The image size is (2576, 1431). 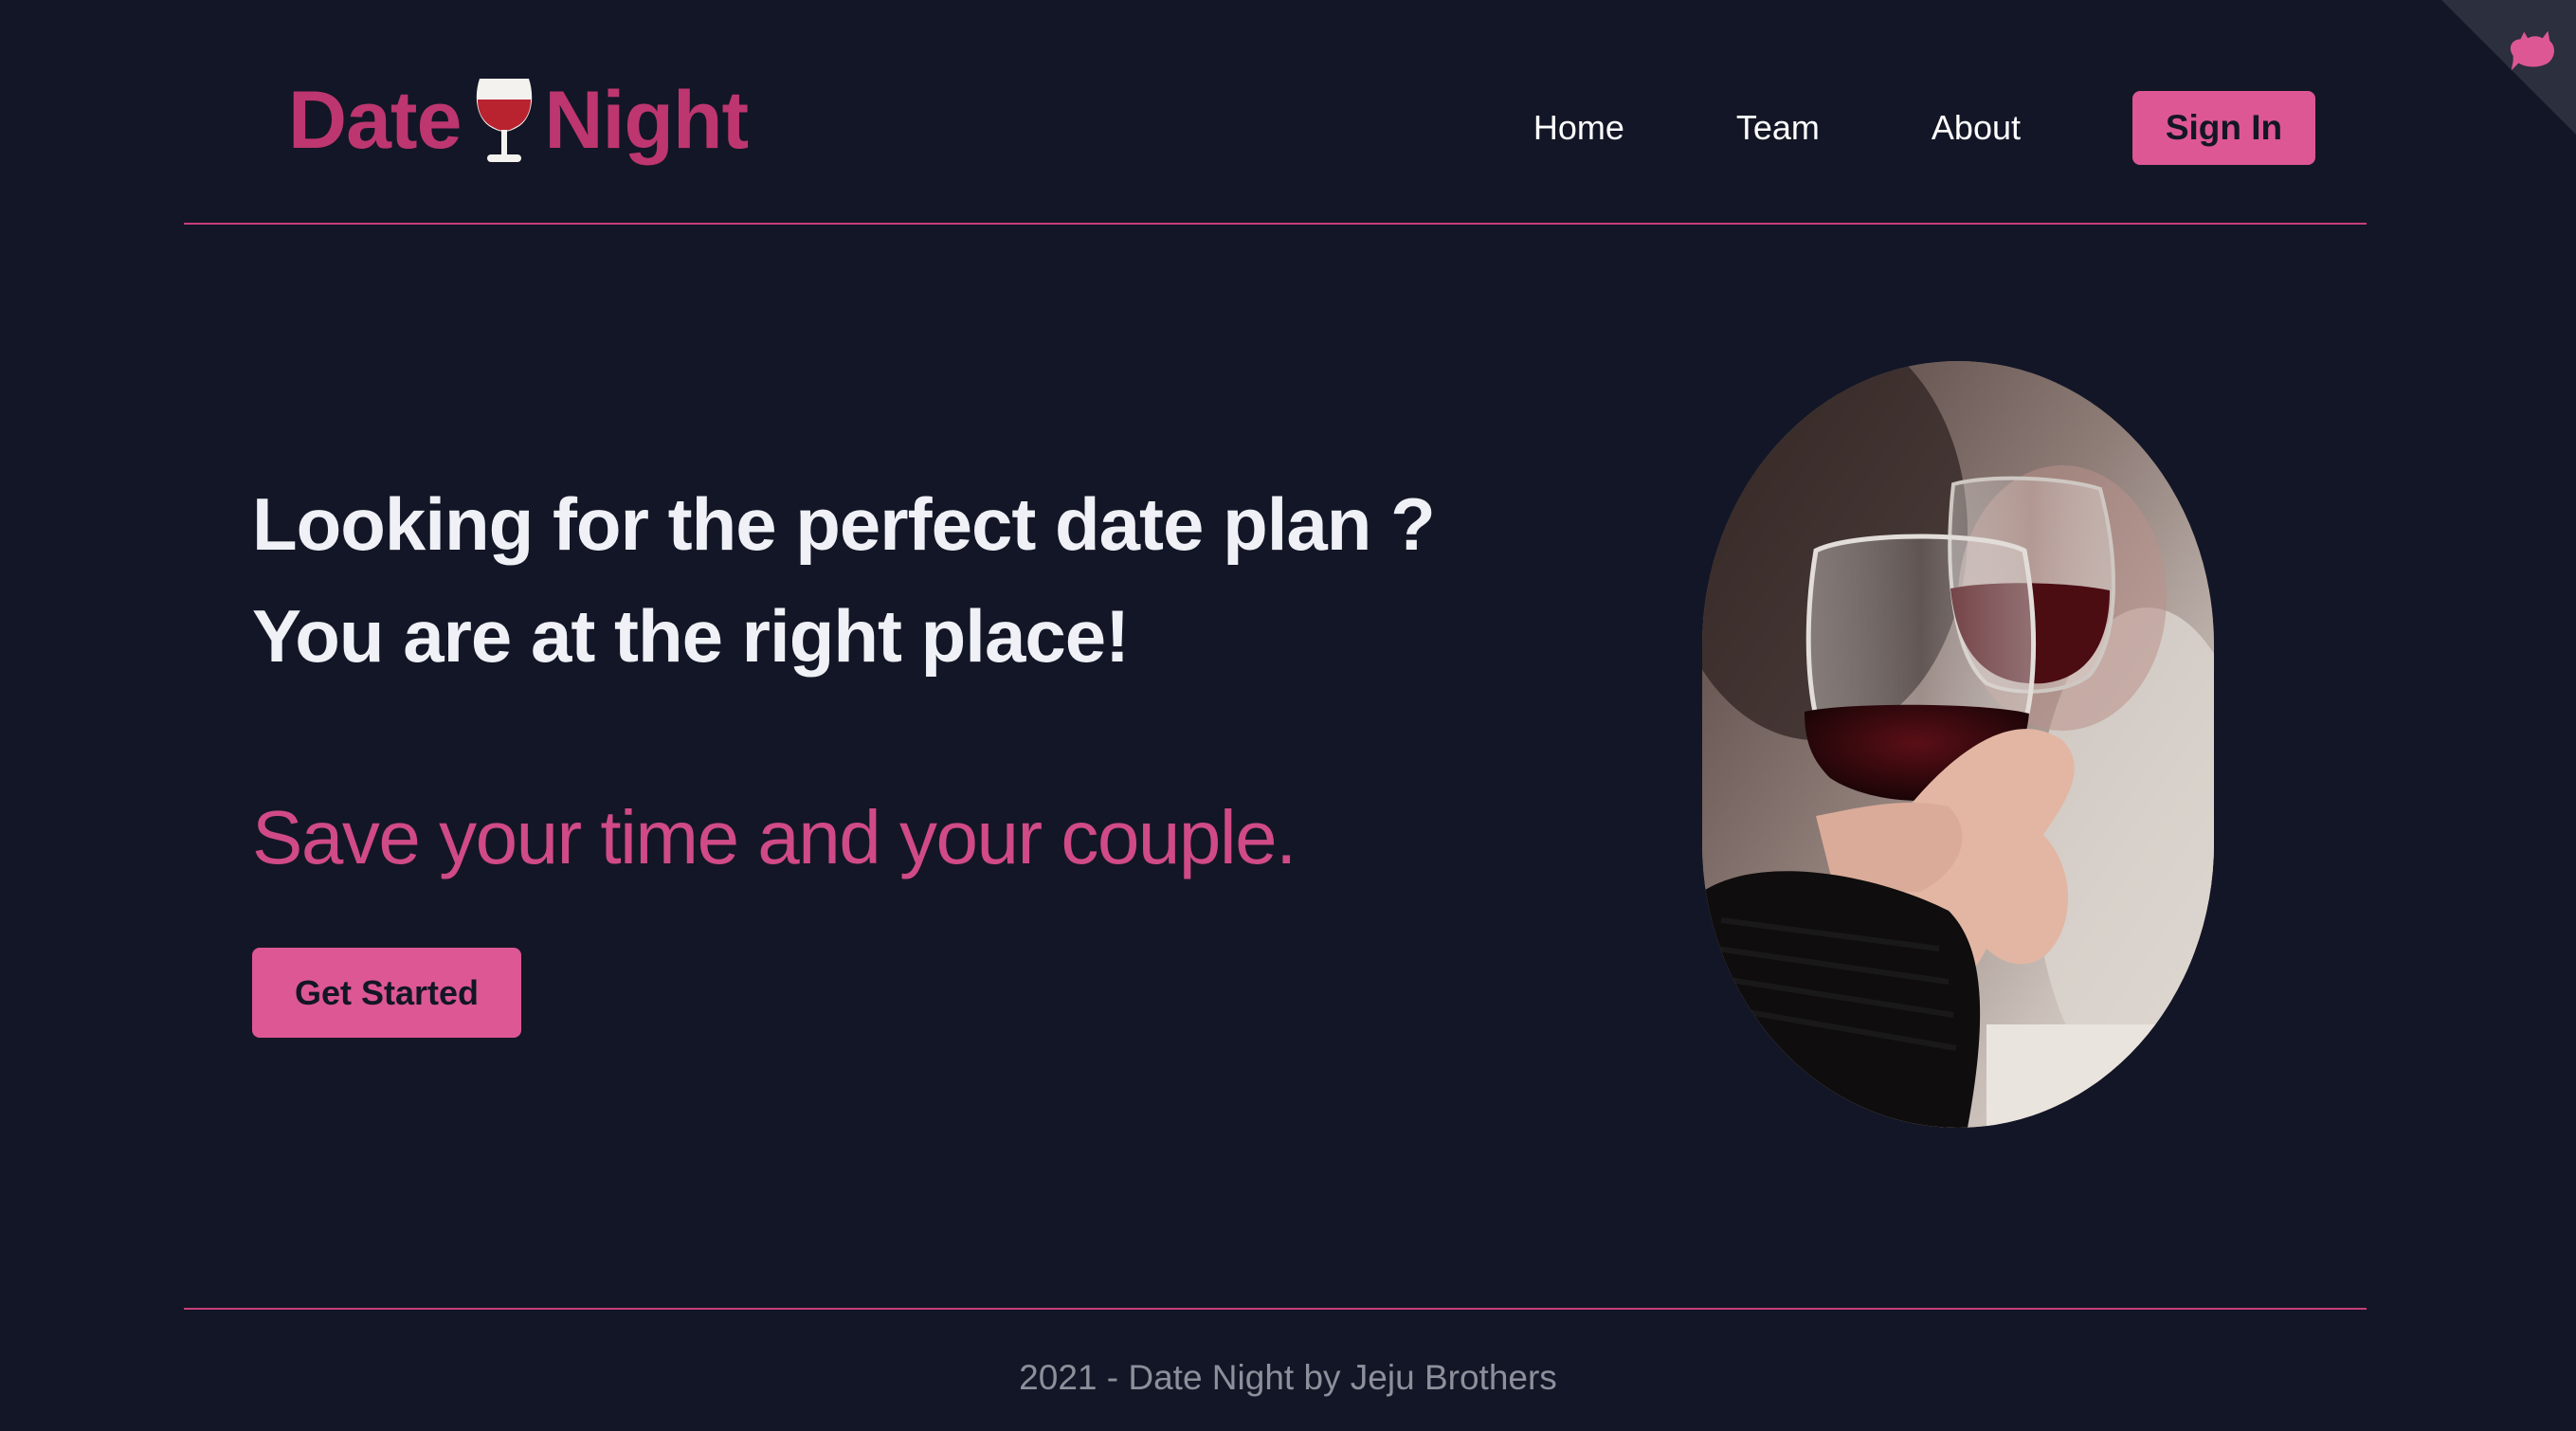 What do you see at coordinates (375, 120) in the screenshot?
I see `logo-word-date: Date` at bounding box center [375, 120].